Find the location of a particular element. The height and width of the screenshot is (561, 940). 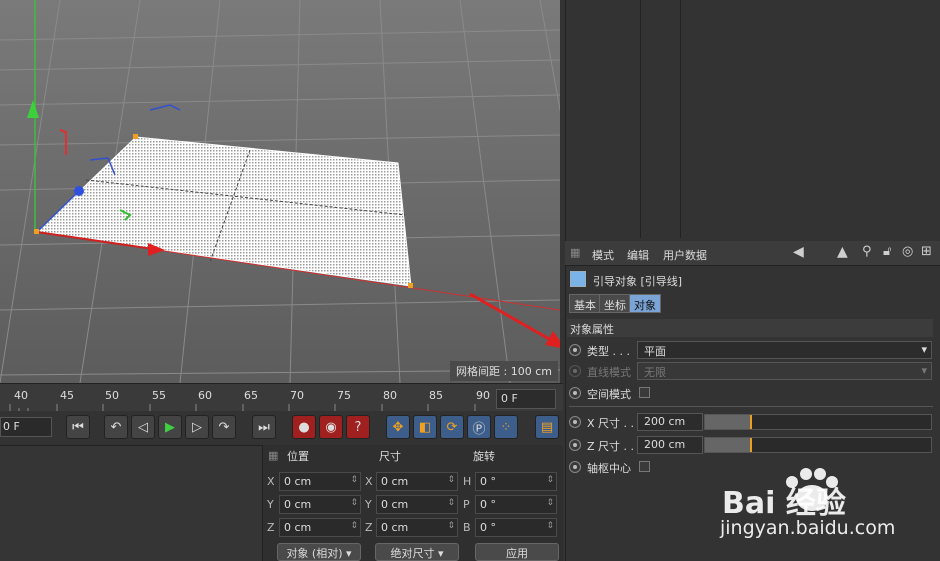

z-axis-handle is located at coordinates (79, 191).